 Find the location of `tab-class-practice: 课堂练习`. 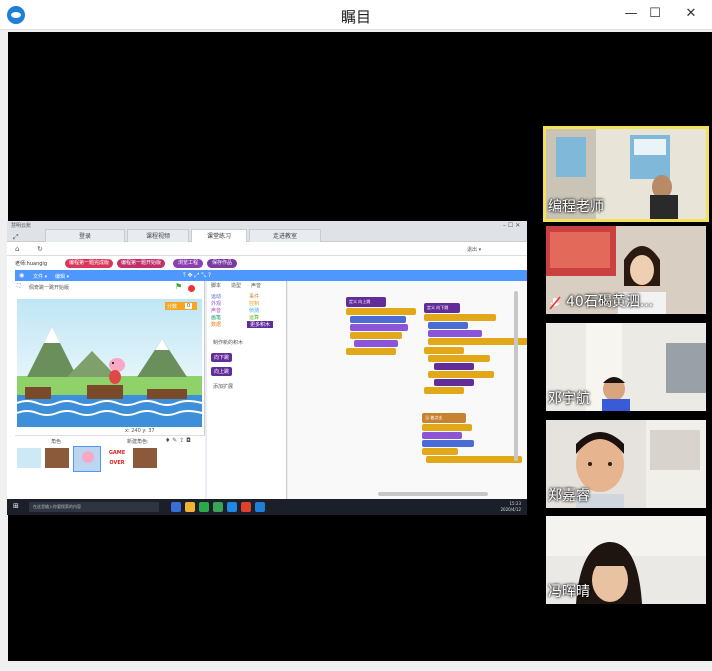

tab-class-practice: 课堂练习 is located at coordinates (219, 235).